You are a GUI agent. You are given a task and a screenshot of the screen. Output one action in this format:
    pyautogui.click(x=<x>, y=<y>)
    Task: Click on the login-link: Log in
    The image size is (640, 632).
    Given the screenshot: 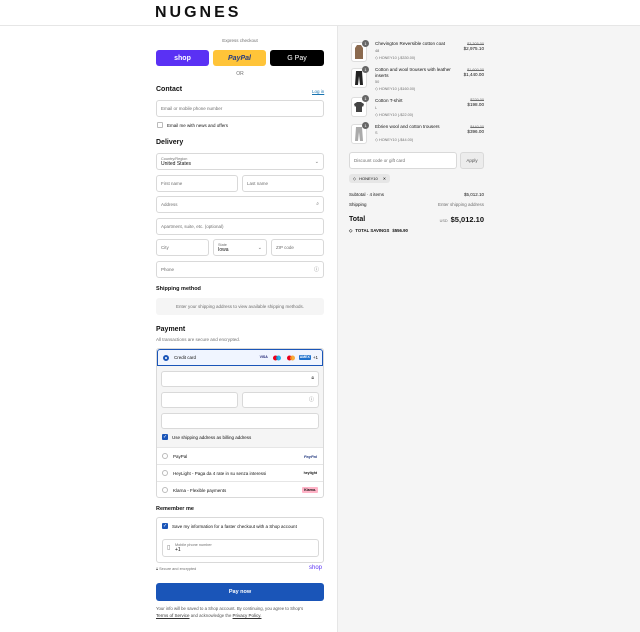 What is the action you would take?
    pyautogui.click(x=318, y=91)
    